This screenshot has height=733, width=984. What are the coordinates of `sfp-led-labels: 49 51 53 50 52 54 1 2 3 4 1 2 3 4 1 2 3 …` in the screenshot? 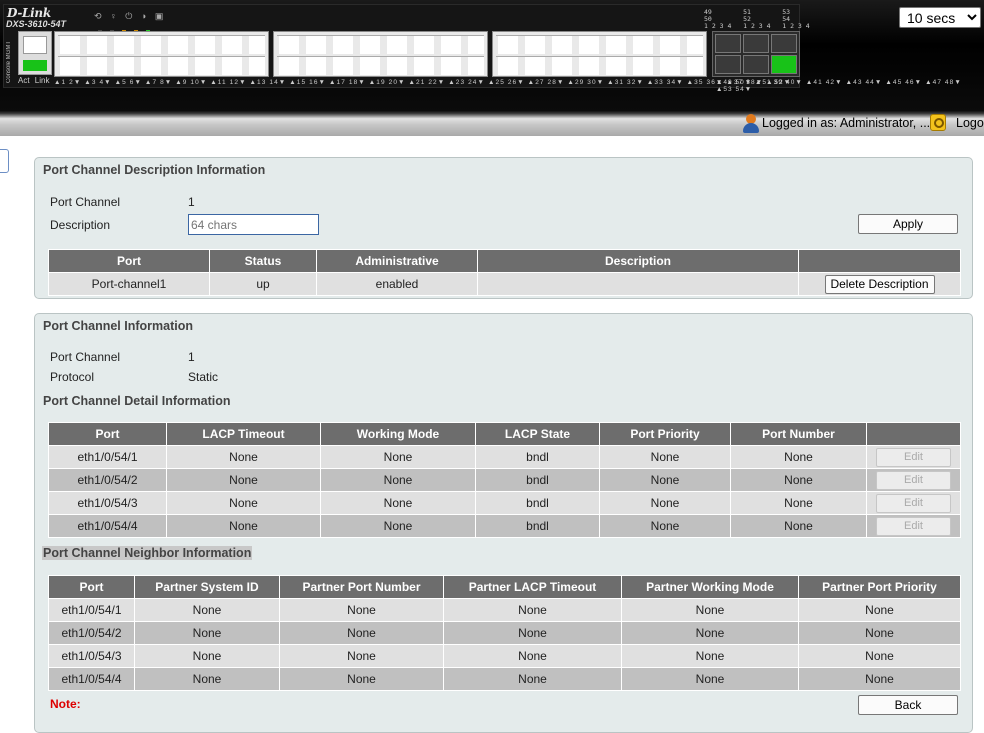 It's located at (757, 19).